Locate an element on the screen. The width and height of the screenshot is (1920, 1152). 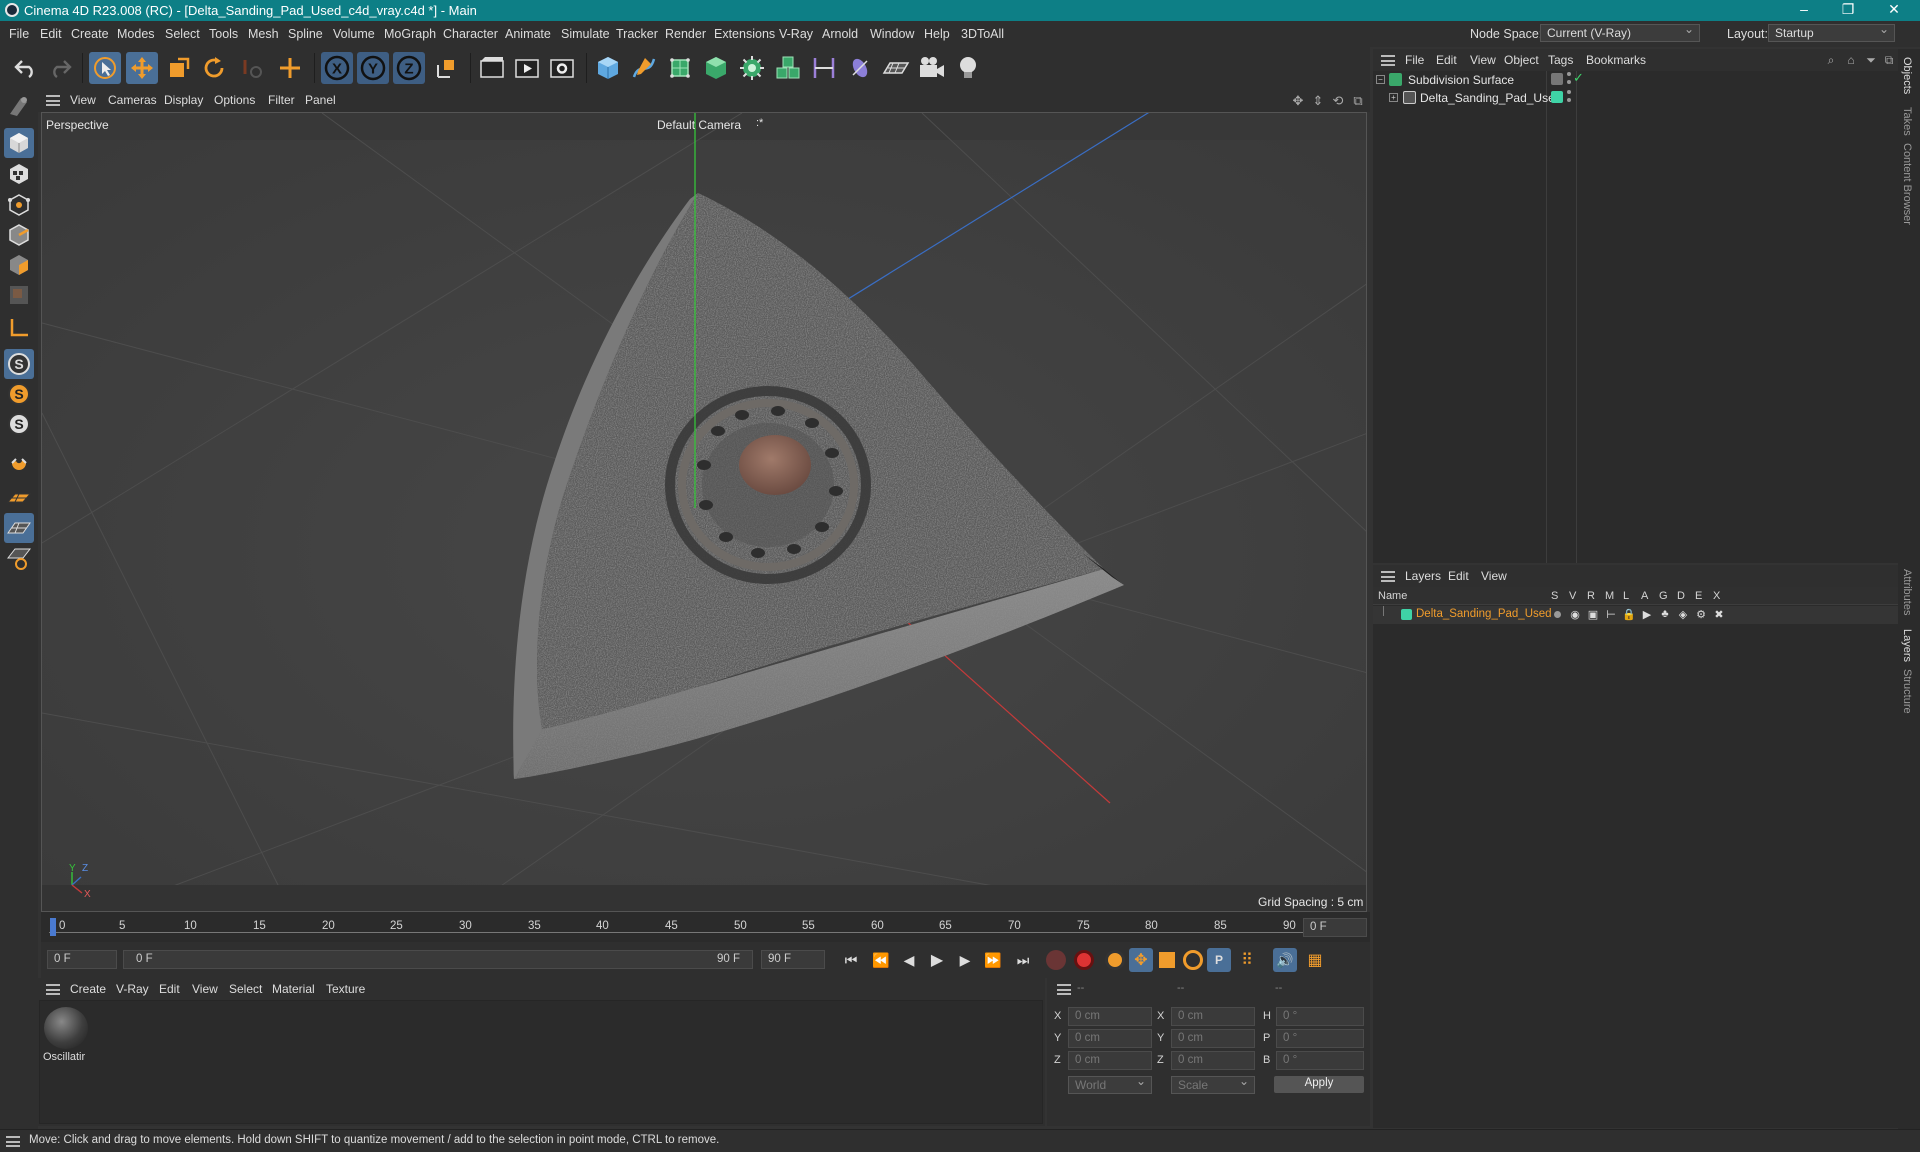
layer-col-generators: G is located at coordinates (1663, 596).